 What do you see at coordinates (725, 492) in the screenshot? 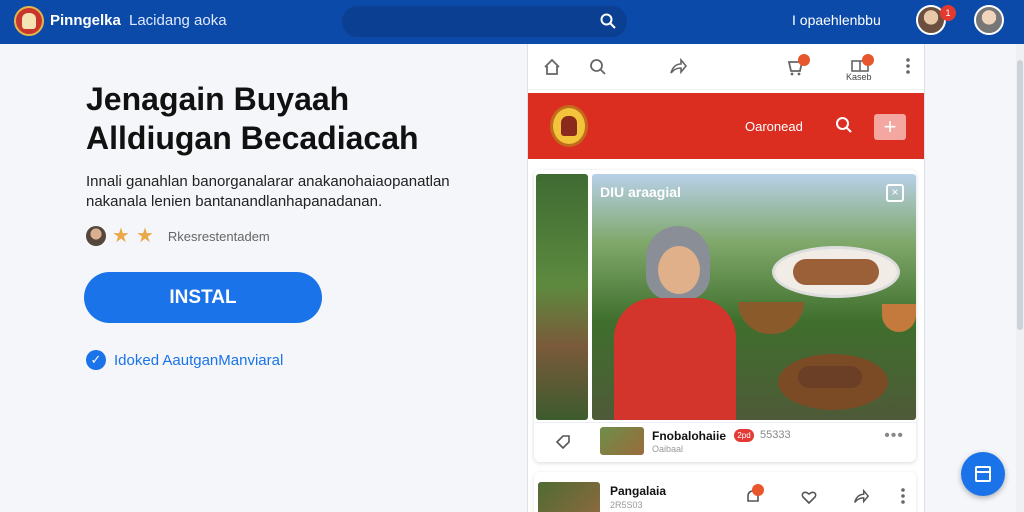
I see `feed-post: Pangalaia 2R5S03` at bounding box center [725, 492].